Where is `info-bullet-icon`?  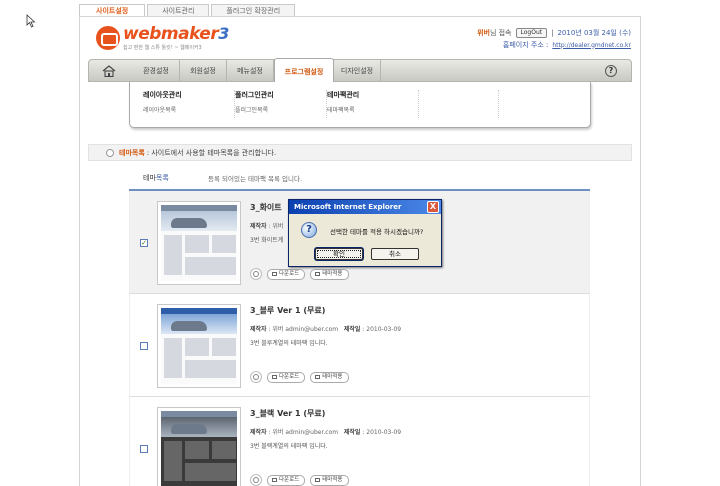
info-bullet-icon is located at coordinates (110, 152).